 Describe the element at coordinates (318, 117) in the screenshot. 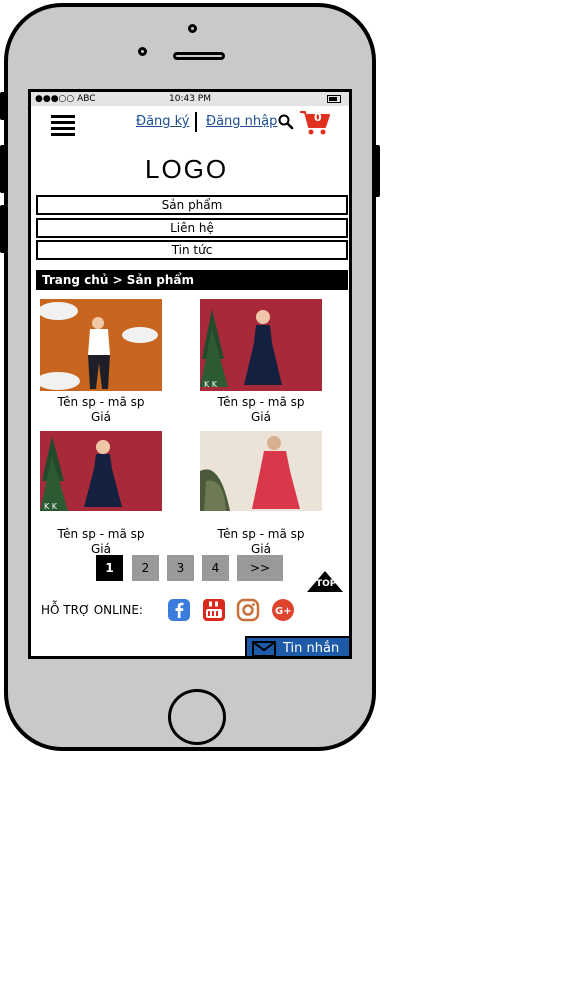

I see `cart-count-badge: 0` at that location.